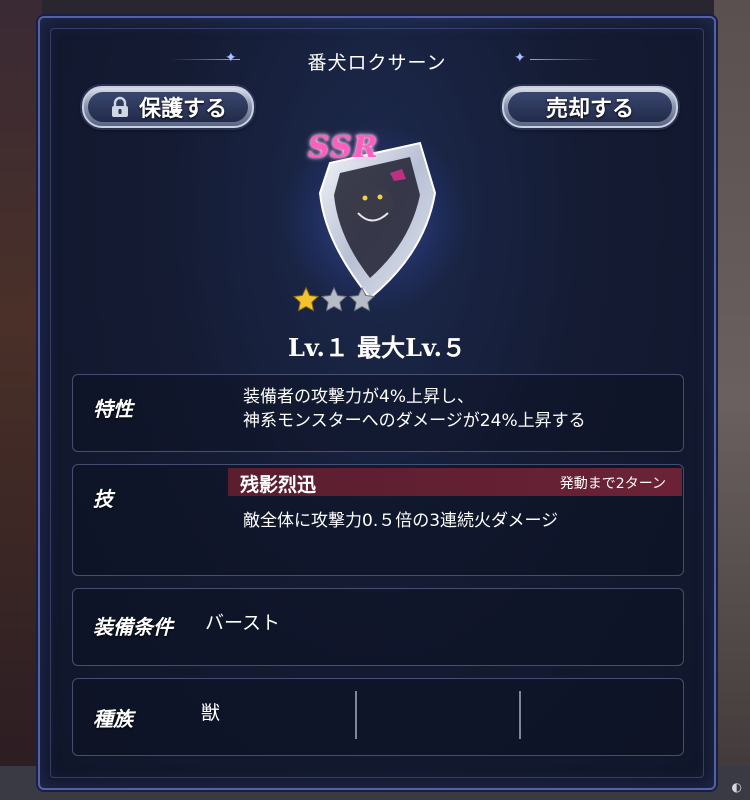  What do you see at coordinates (113, 719) in the screenshot?
I see `race-label: 種族` at bounding box center [113, 719].